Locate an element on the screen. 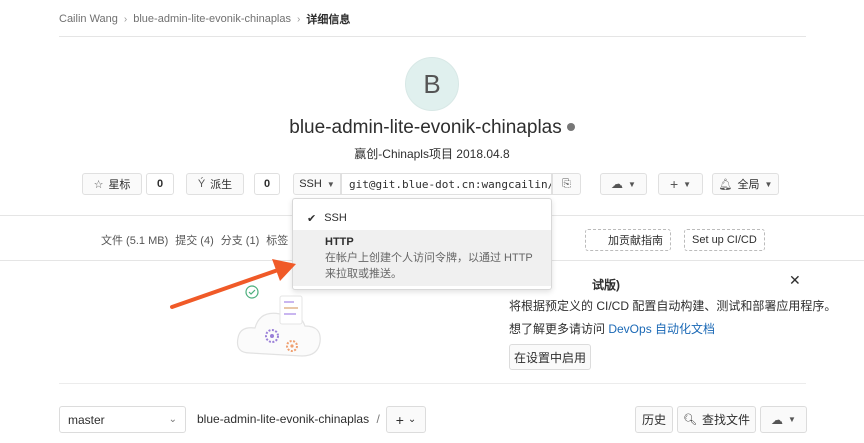  setup-cicd-button: Set up CI/CD is located at coordinates (724, 240).